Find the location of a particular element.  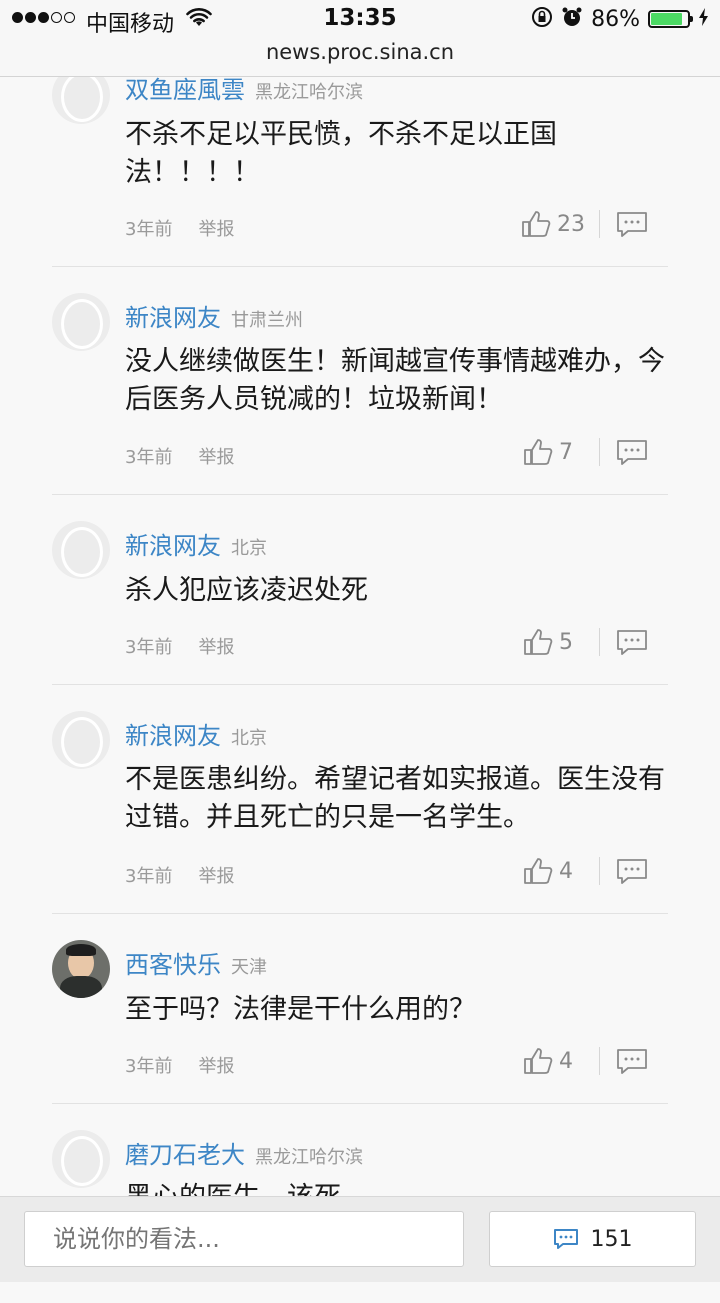

like-count: 5 is located at coordinates (566, 642).